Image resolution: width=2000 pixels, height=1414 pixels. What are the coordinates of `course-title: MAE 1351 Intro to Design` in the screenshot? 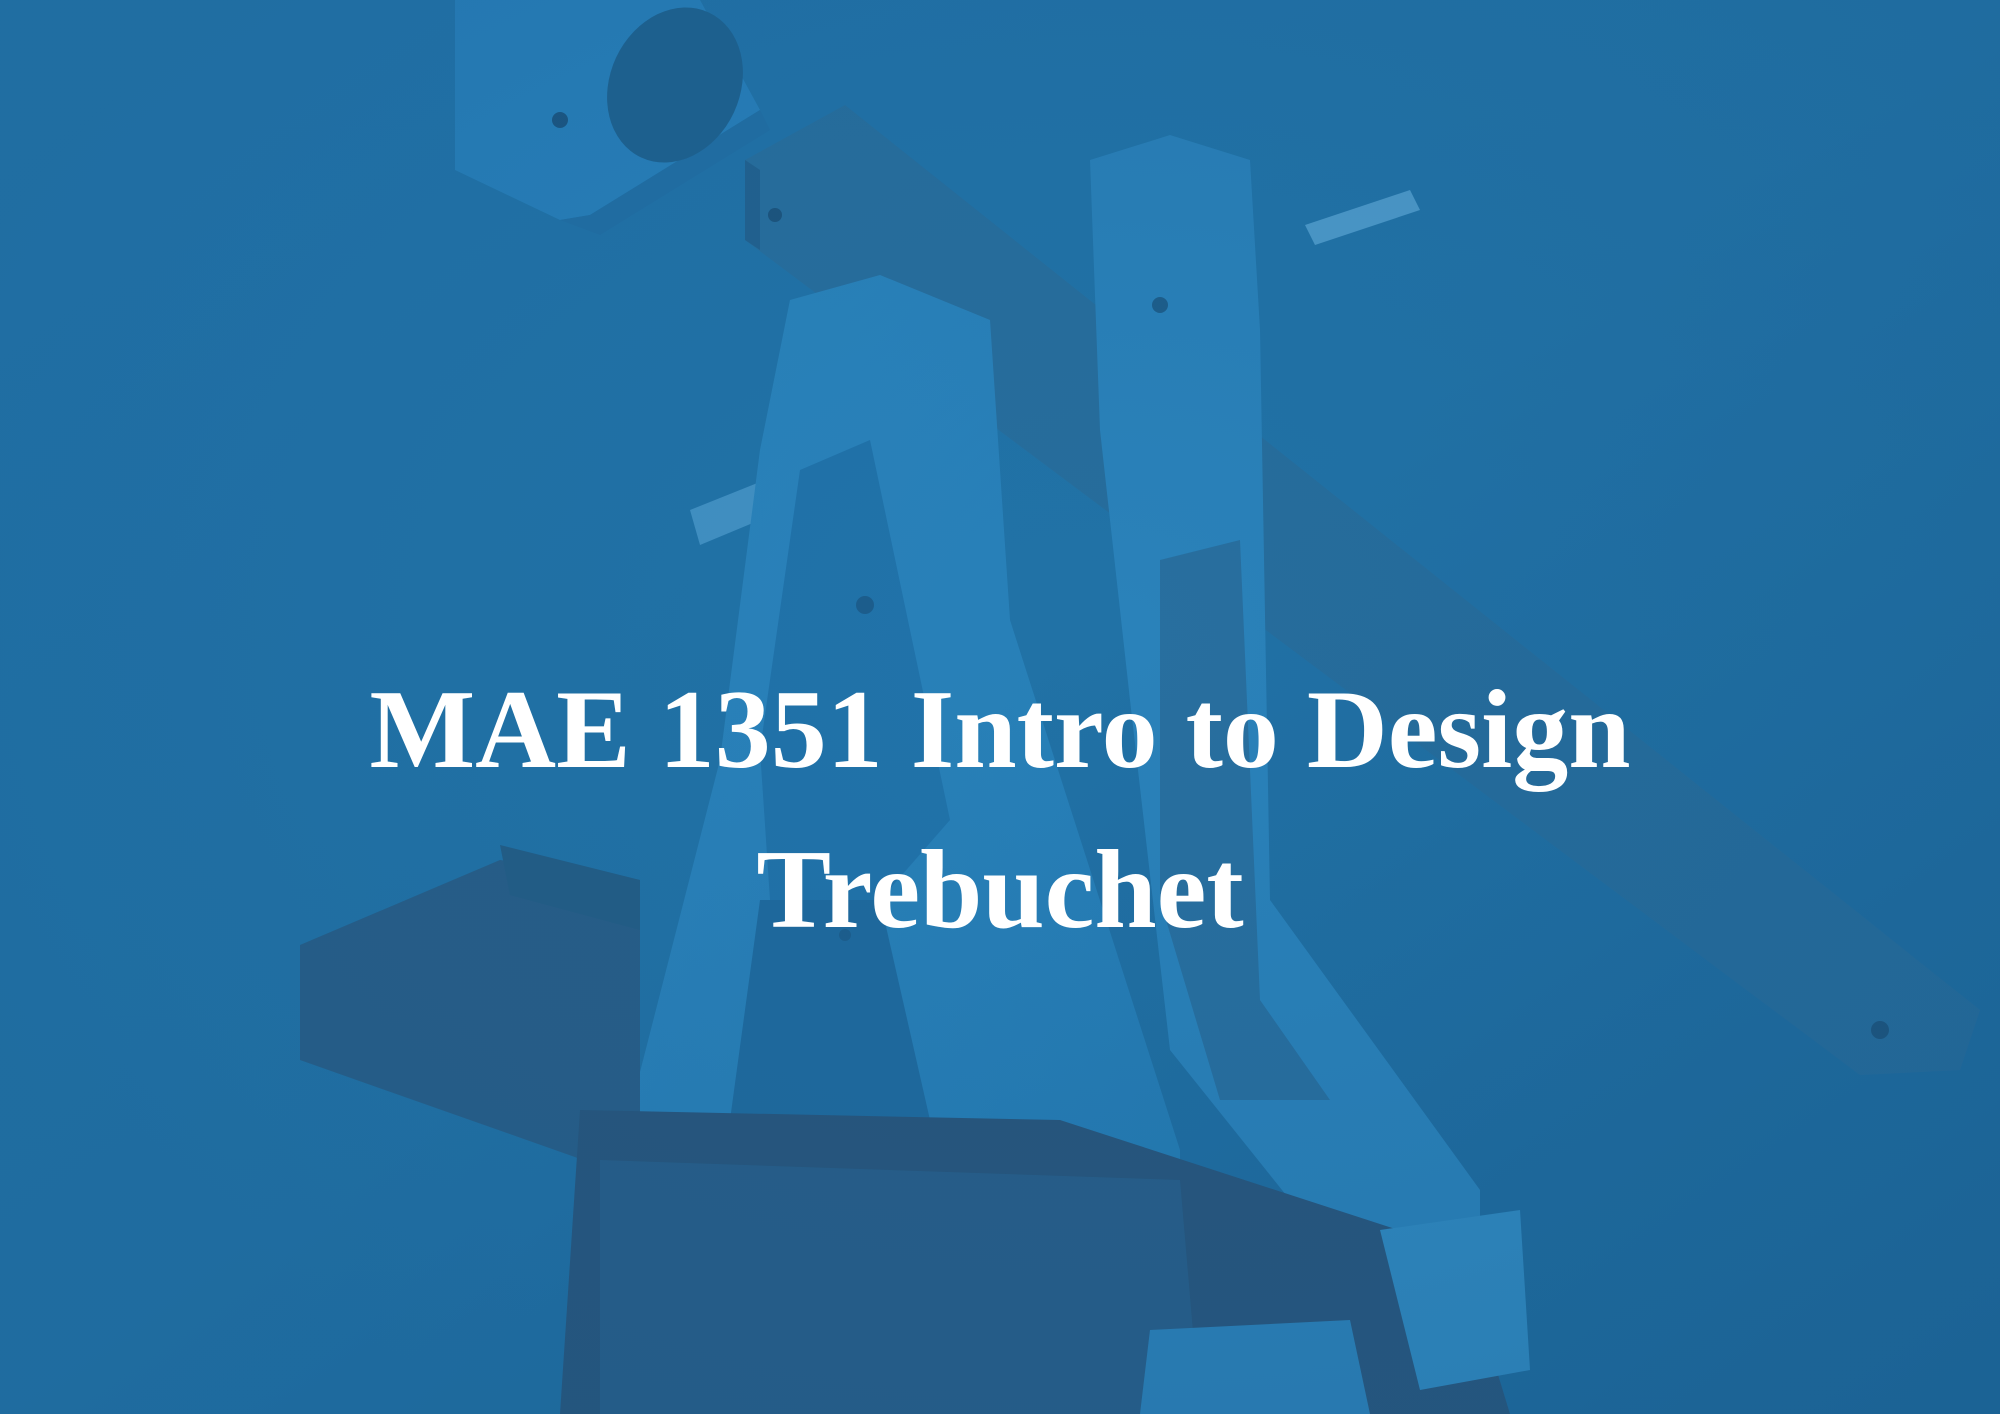 It's located at (1000, 730).